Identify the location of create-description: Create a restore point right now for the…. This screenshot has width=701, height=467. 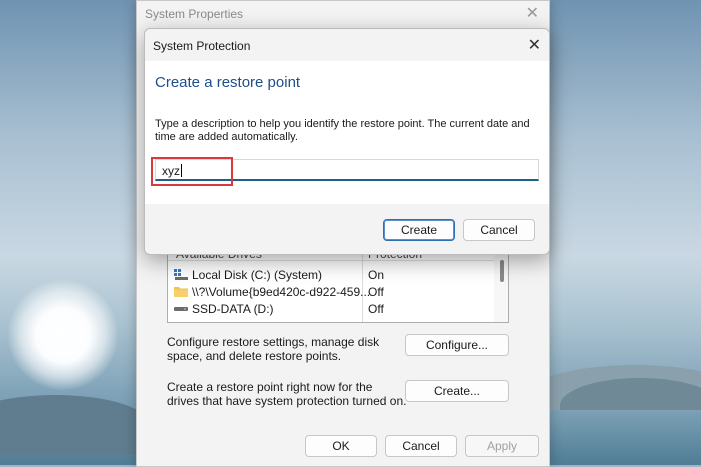
(287, 394).